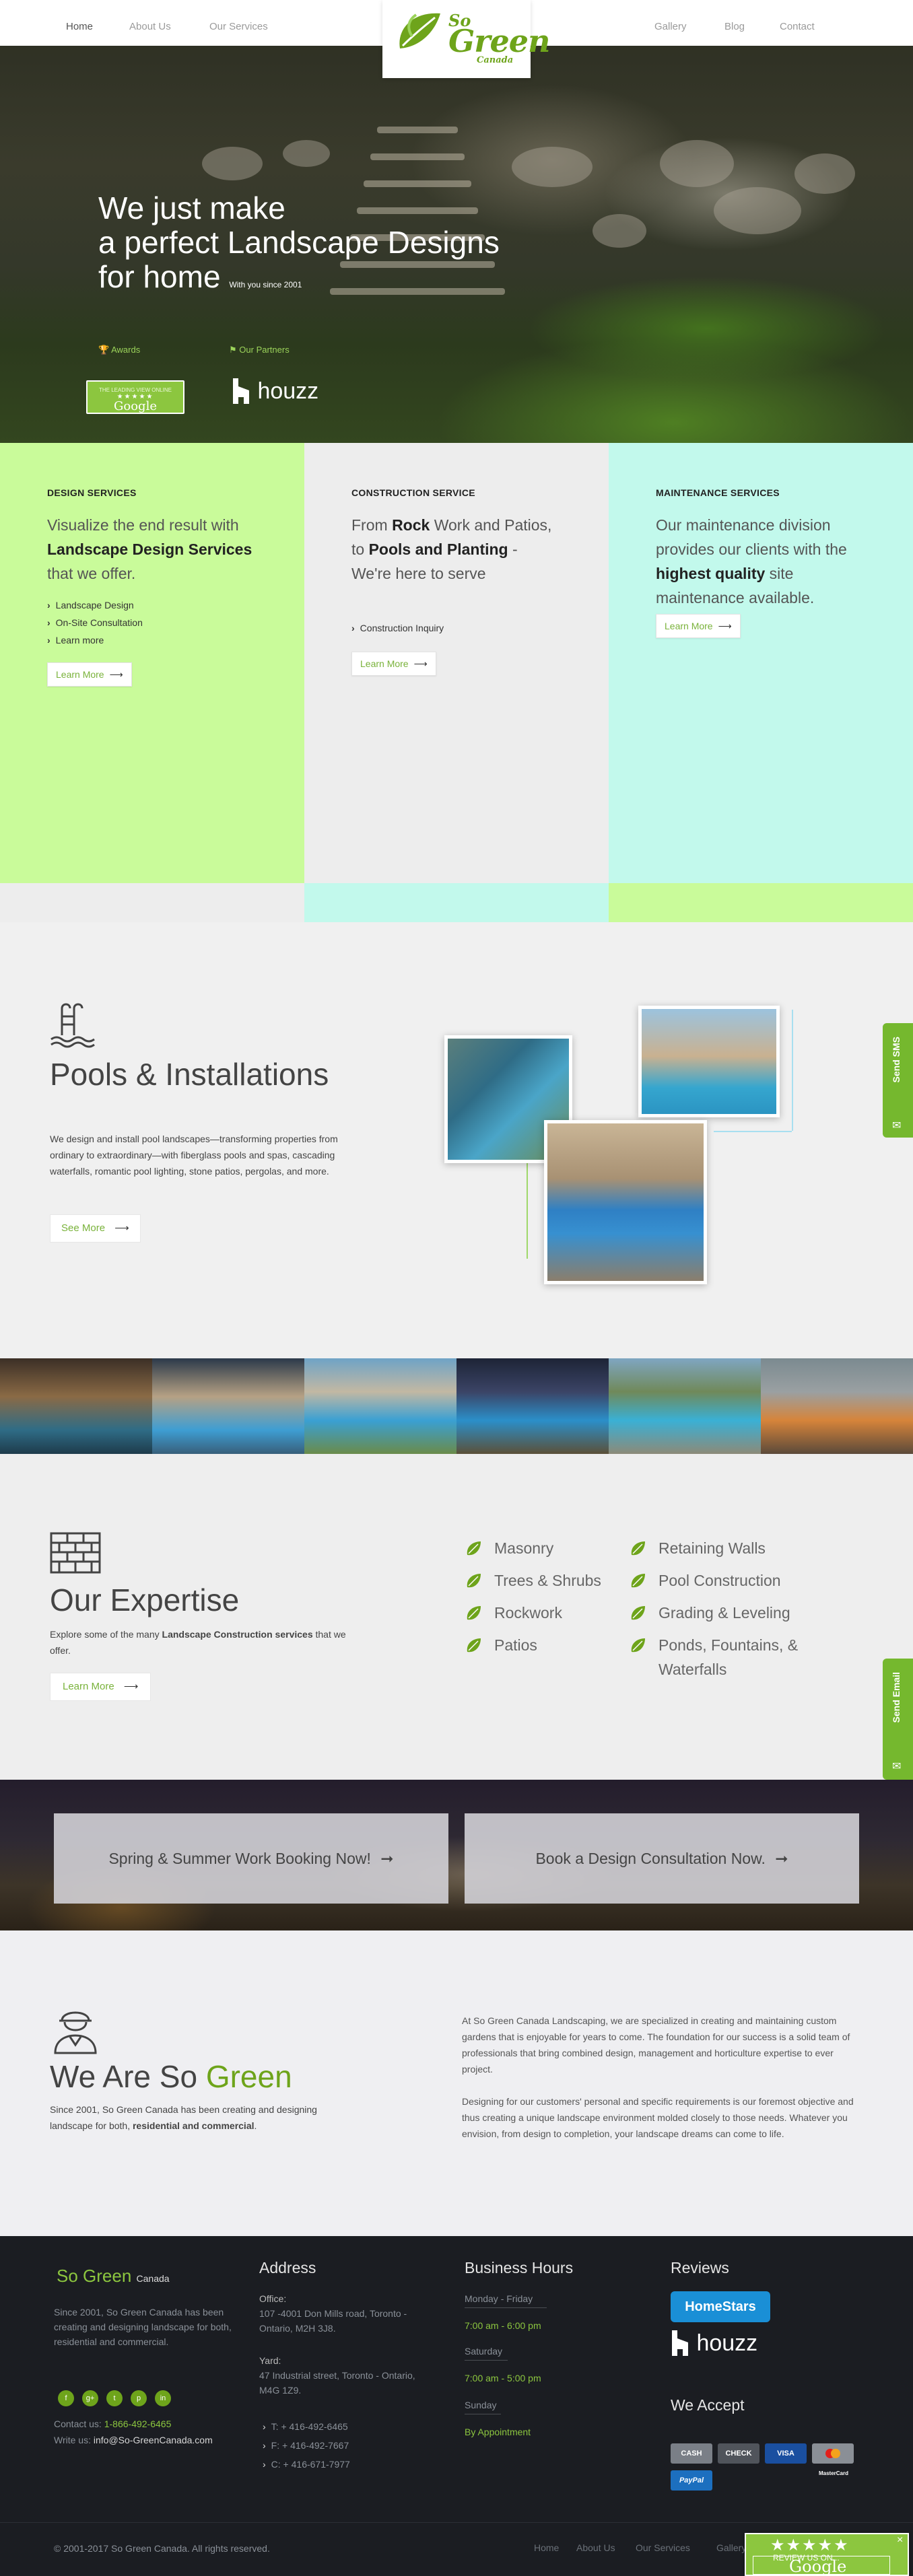  I want to click on list-item: On-Site Consultation, so click(95, 622).